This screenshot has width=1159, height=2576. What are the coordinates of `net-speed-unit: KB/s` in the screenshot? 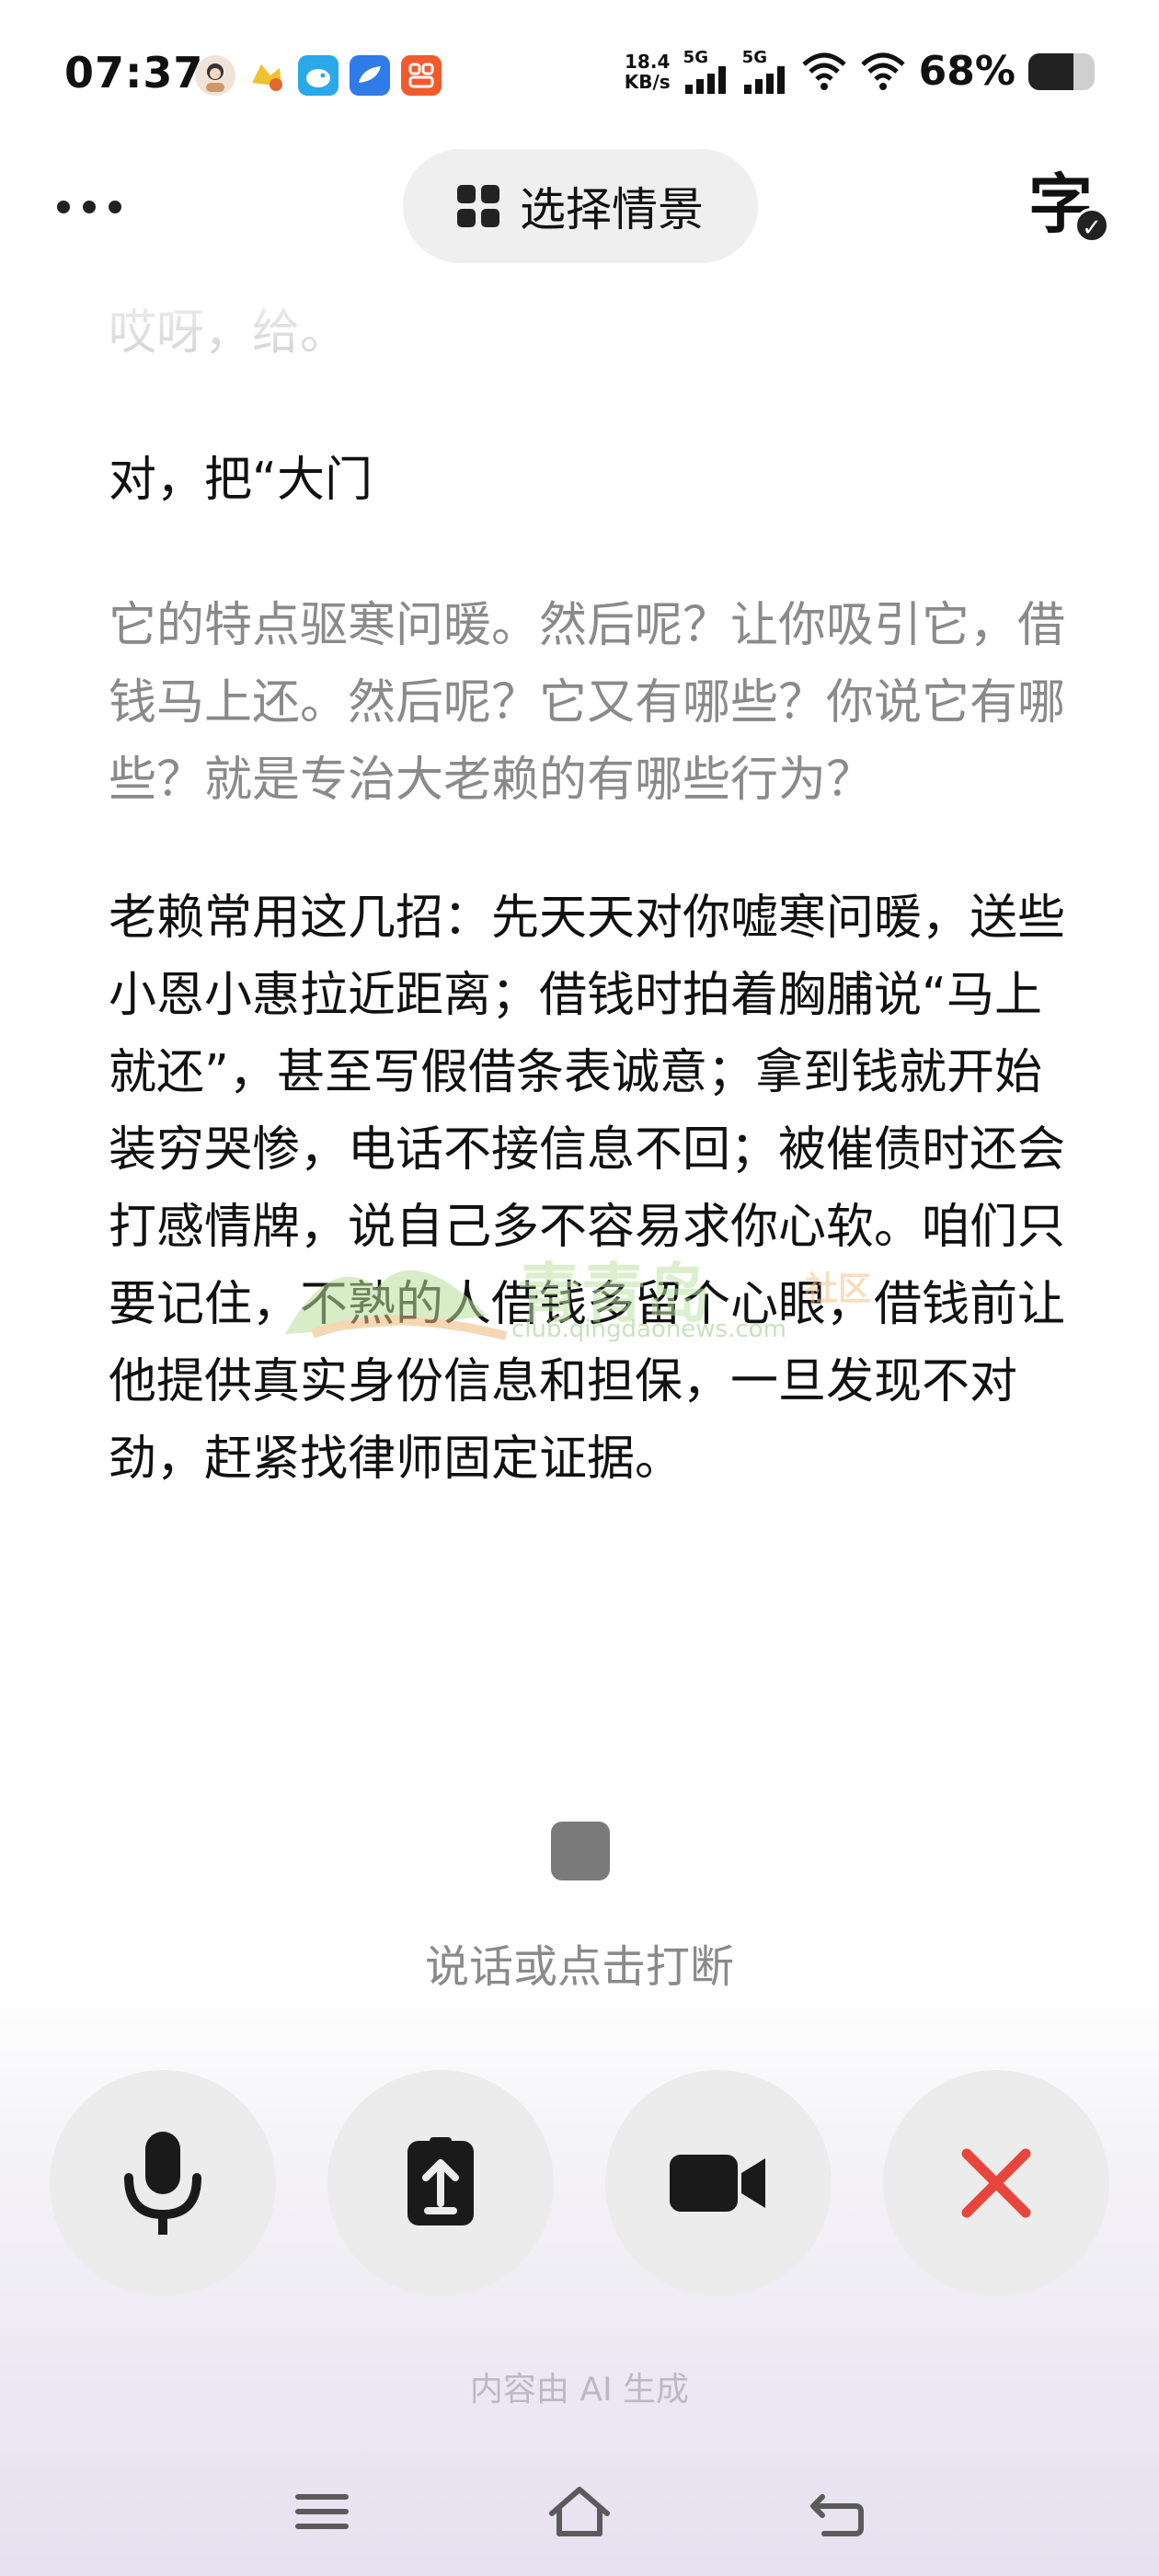 It's located at (647, 81).